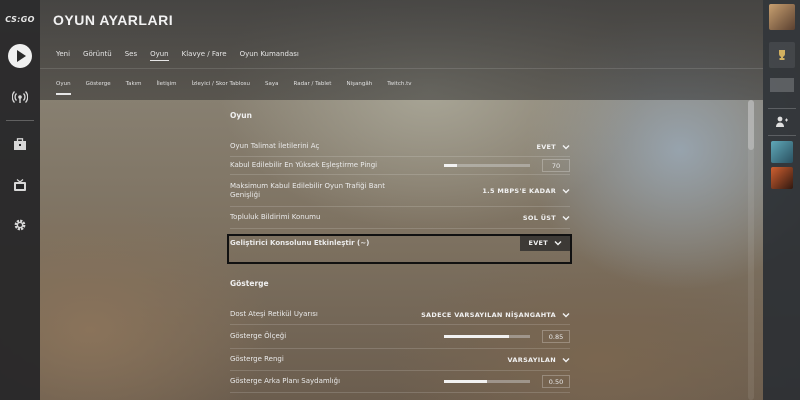  What do you see at coordinates (249, 283) in the screenshot?
I see `section-title-gosterge: Gösterge` at bounding box center [249, 283].